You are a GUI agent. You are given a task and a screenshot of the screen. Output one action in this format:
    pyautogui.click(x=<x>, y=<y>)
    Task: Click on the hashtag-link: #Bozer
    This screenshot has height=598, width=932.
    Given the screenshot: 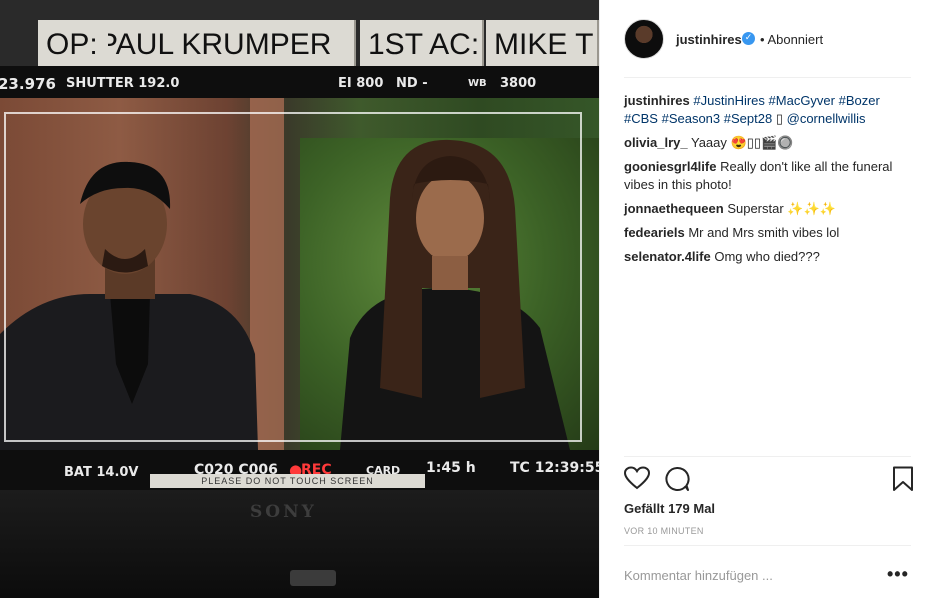 What is the action you would take?
    pyautogui.click(x=859, y=100)
    